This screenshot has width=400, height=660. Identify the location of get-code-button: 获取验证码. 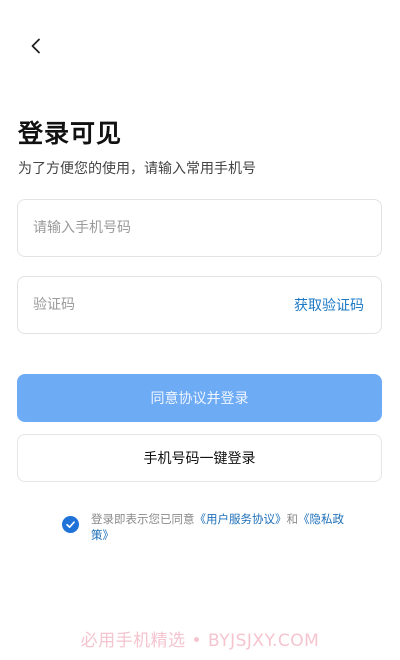
(329, 305).